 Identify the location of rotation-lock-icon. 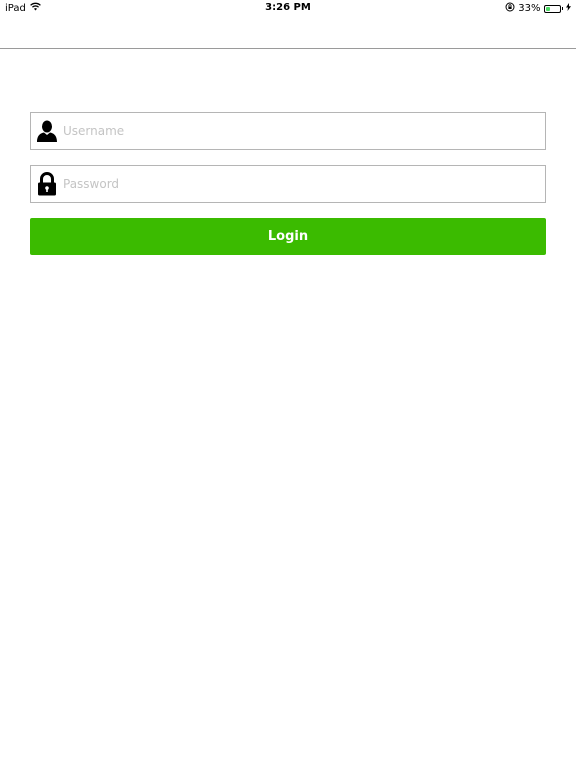
(510, 8).